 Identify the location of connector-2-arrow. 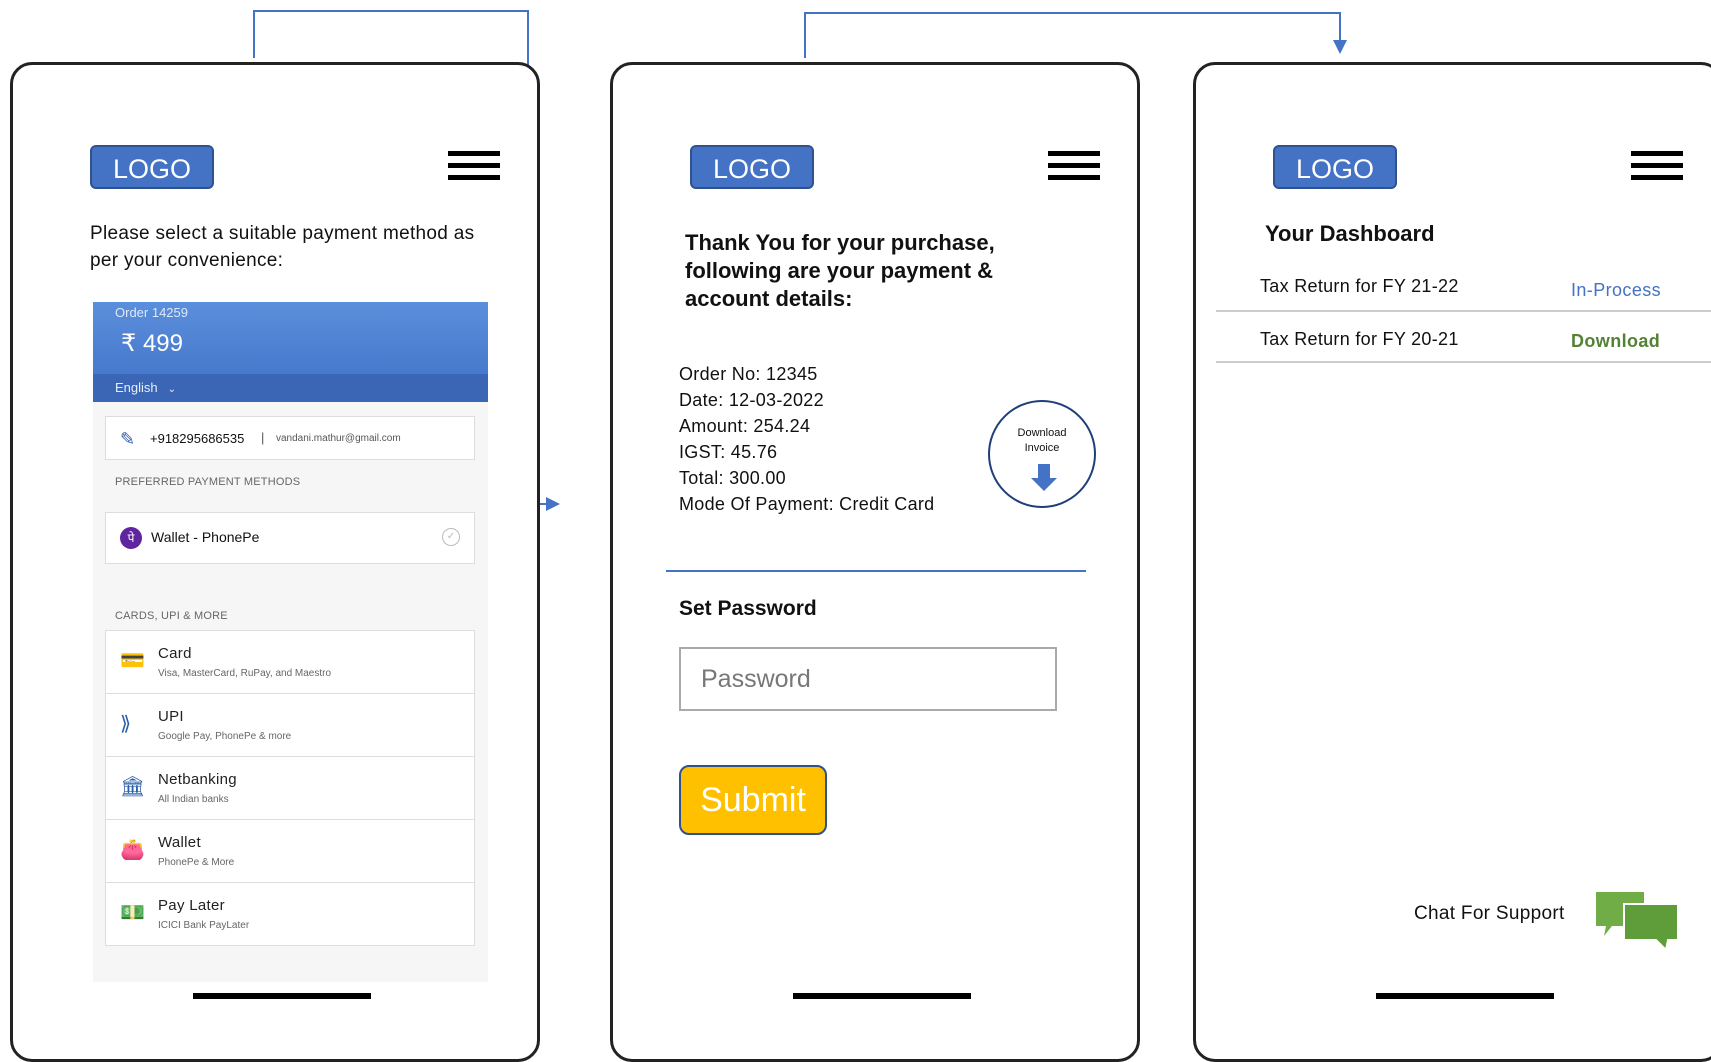
(1340, 47).